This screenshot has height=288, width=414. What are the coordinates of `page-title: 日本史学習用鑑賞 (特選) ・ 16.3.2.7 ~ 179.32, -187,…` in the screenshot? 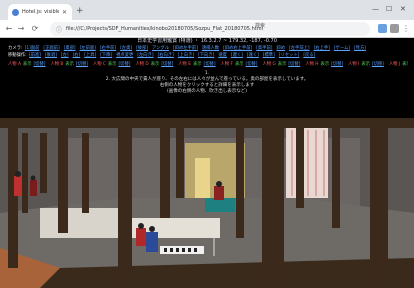 It's located at (207, 41).